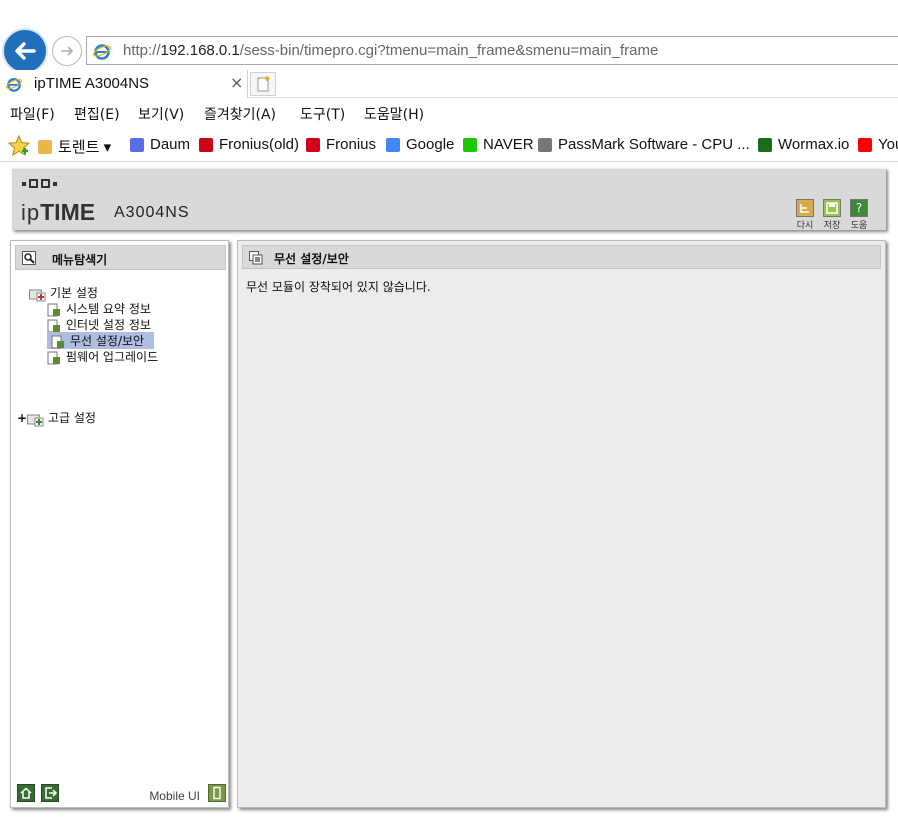 Image resolution: width=898 pixels, height=823 pixels. What do you see at coordinates (508, 144) in the screenshot?
I see `favorite-label: NAVER` at bounding box center [508, 144].